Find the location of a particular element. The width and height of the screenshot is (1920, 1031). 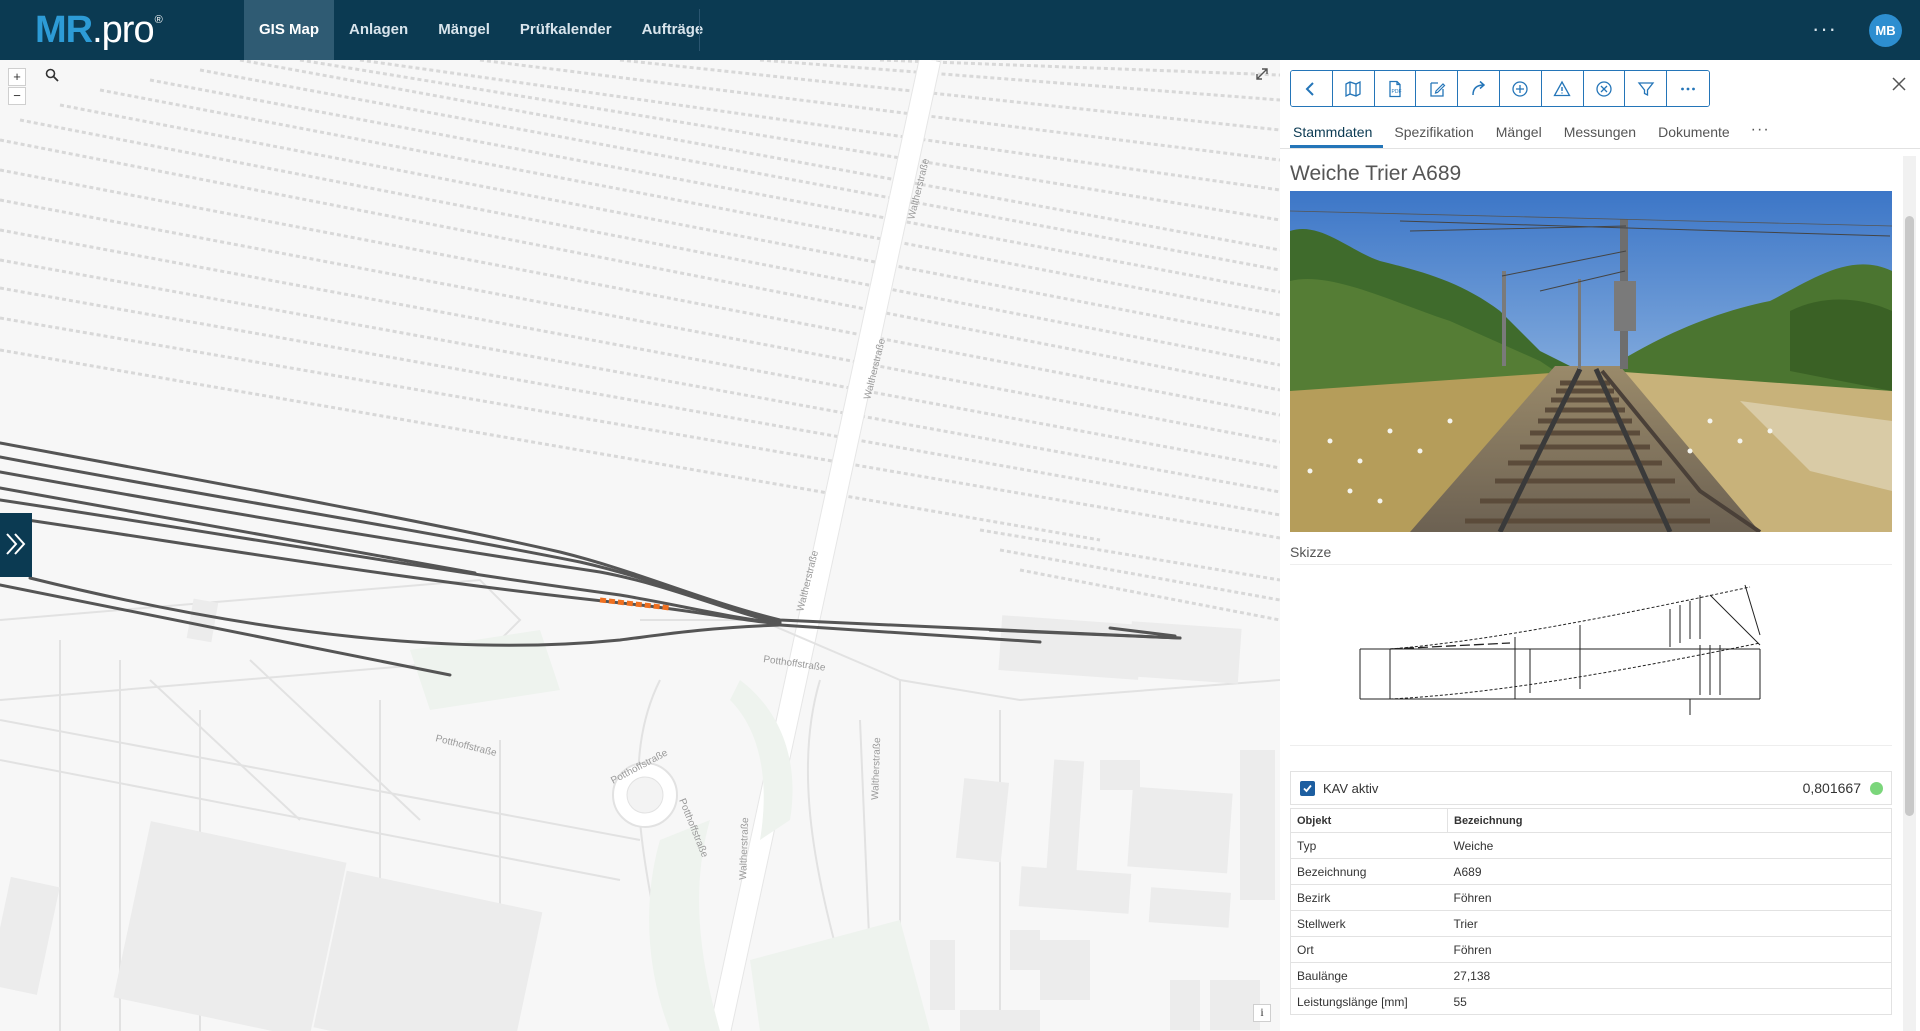

filter-button is located at coordinates (1646, 88).